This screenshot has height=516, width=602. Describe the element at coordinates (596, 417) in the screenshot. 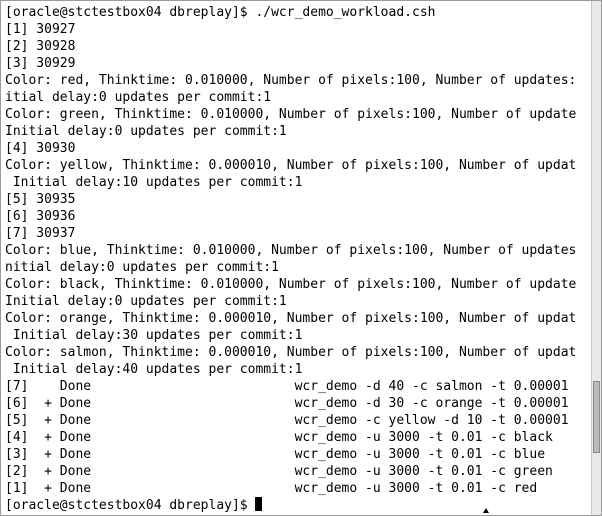

I see `scrollbar-thumb` at that location.